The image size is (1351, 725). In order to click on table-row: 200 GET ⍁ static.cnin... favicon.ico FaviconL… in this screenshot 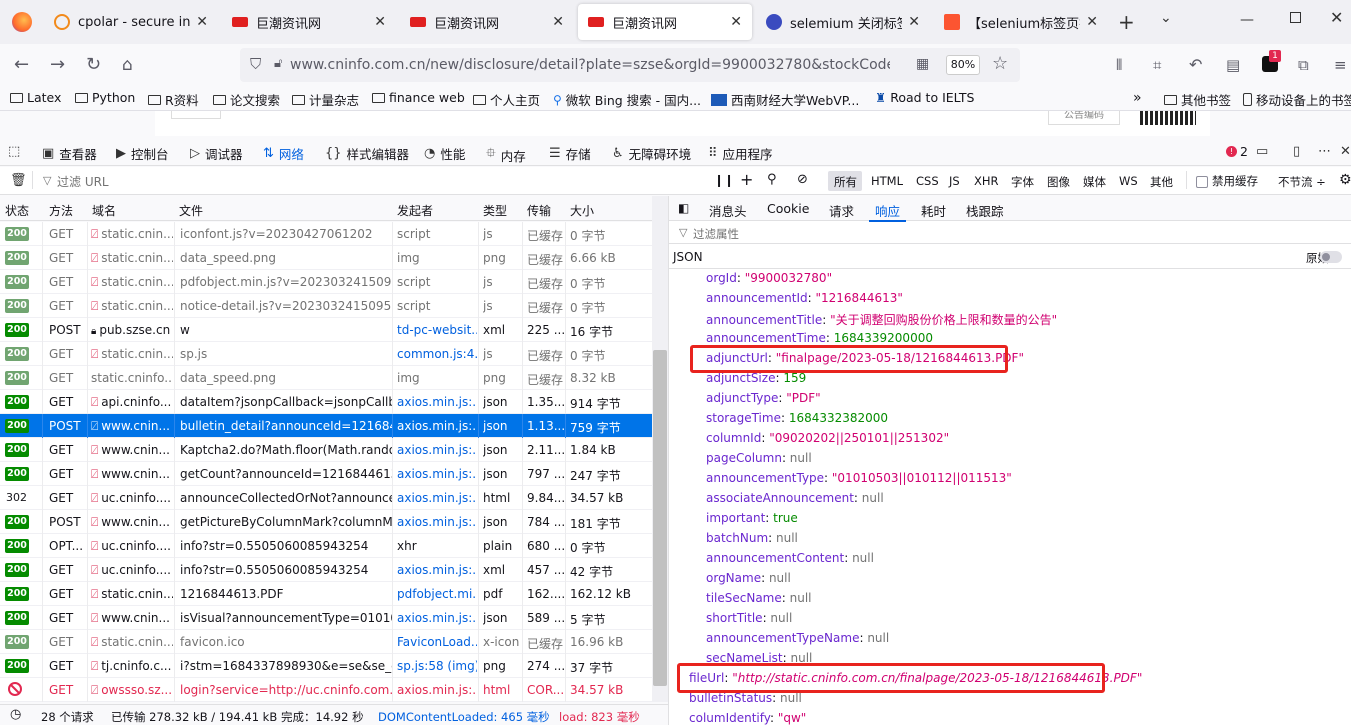, I will do `click(326, 642)`.